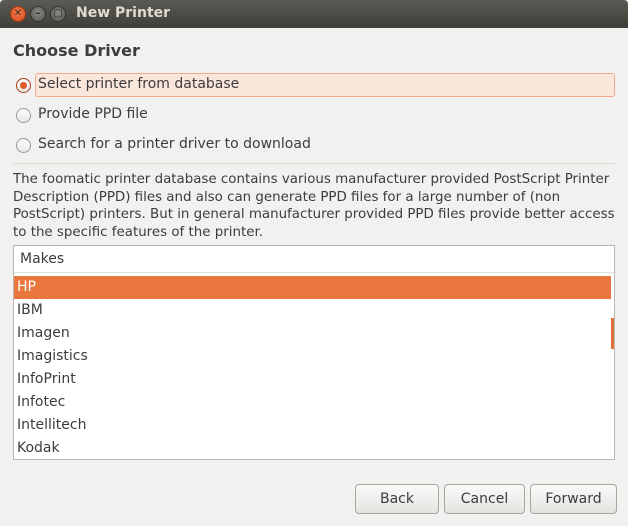  Describe the element at coordinates (23, 115) in the screenshot. I see `radio-provide-ppd-file` at that location.